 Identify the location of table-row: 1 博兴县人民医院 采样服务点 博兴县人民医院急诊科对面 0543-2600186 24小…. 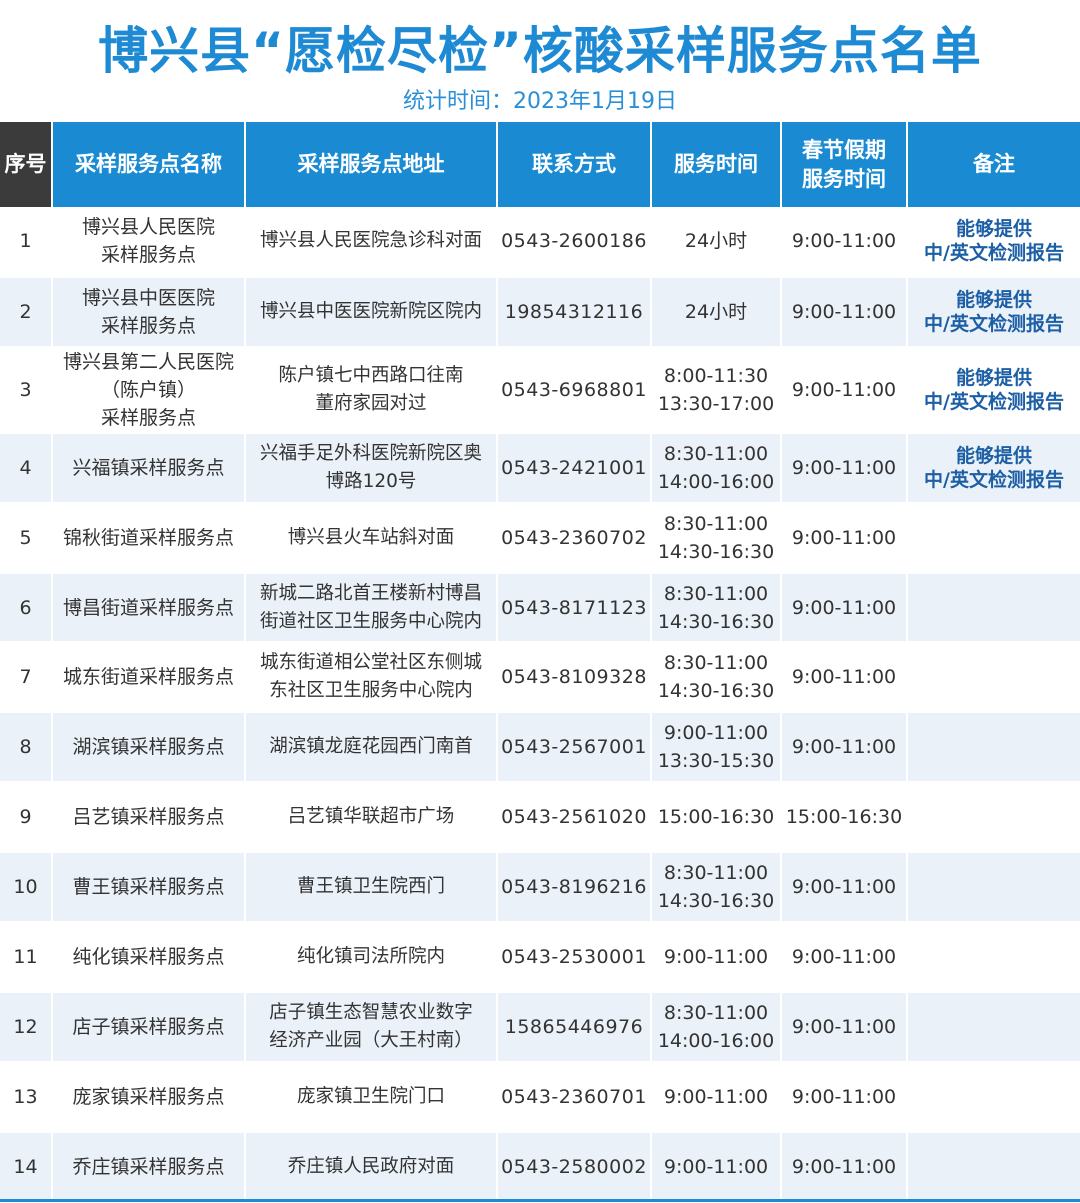
(540, 242).